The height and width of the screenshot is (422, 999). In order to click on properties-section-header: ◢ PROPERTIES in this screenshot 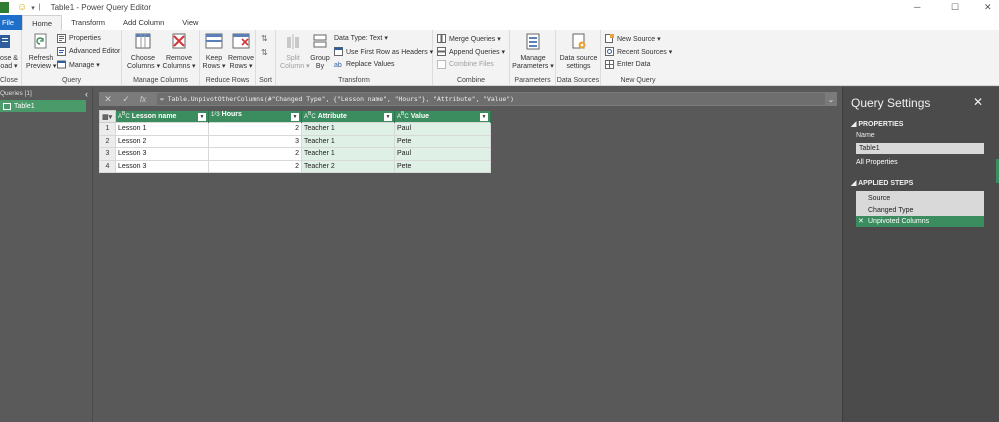, I will do `click(877, 124)`.